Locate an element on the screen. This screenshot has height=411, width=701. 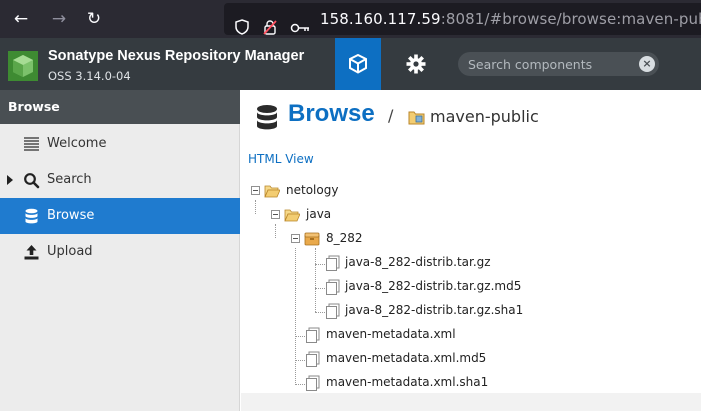
panel-footer is located at coordinates (471, 402).